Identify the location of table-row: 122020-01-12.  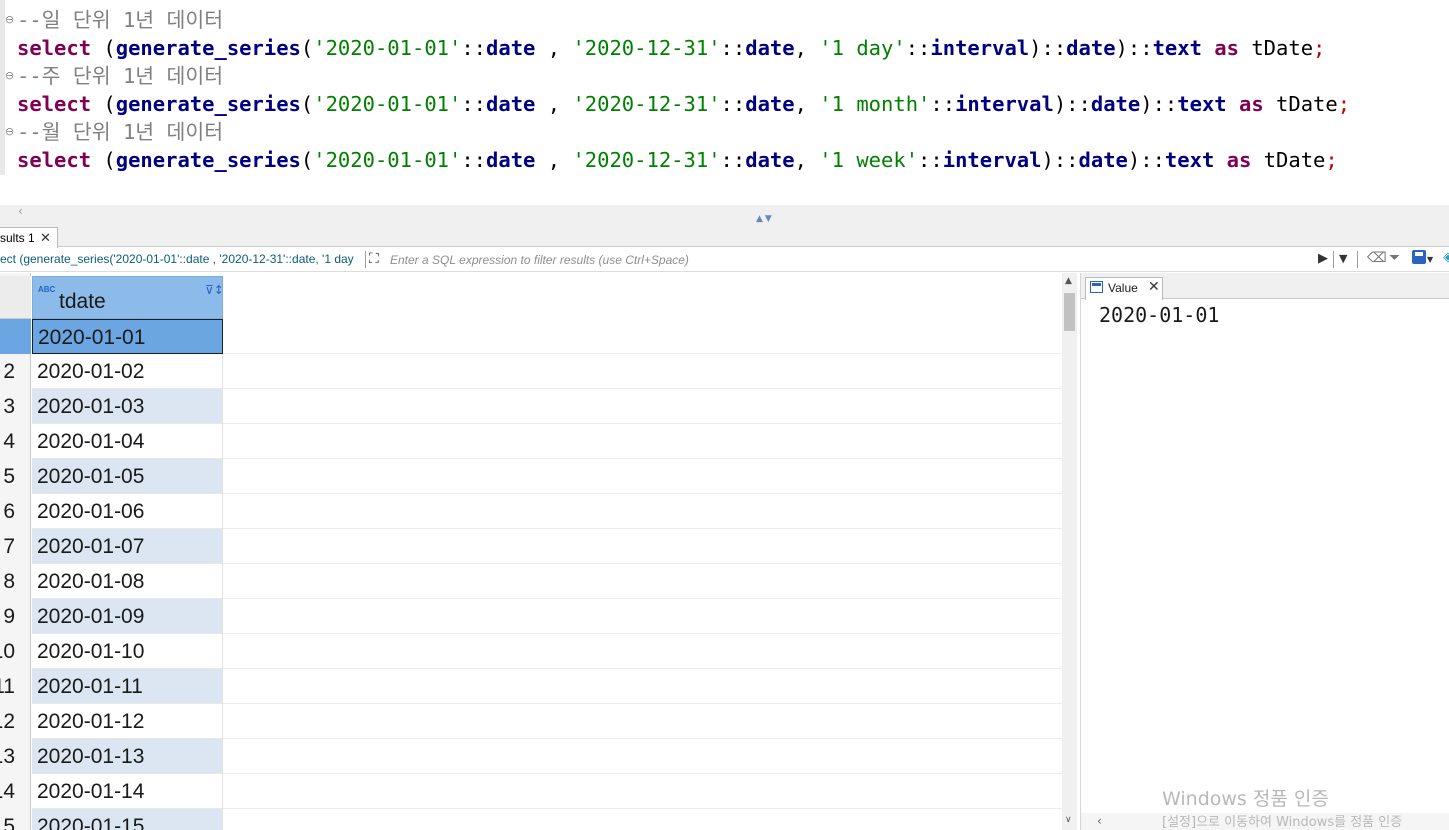
(531, 721).